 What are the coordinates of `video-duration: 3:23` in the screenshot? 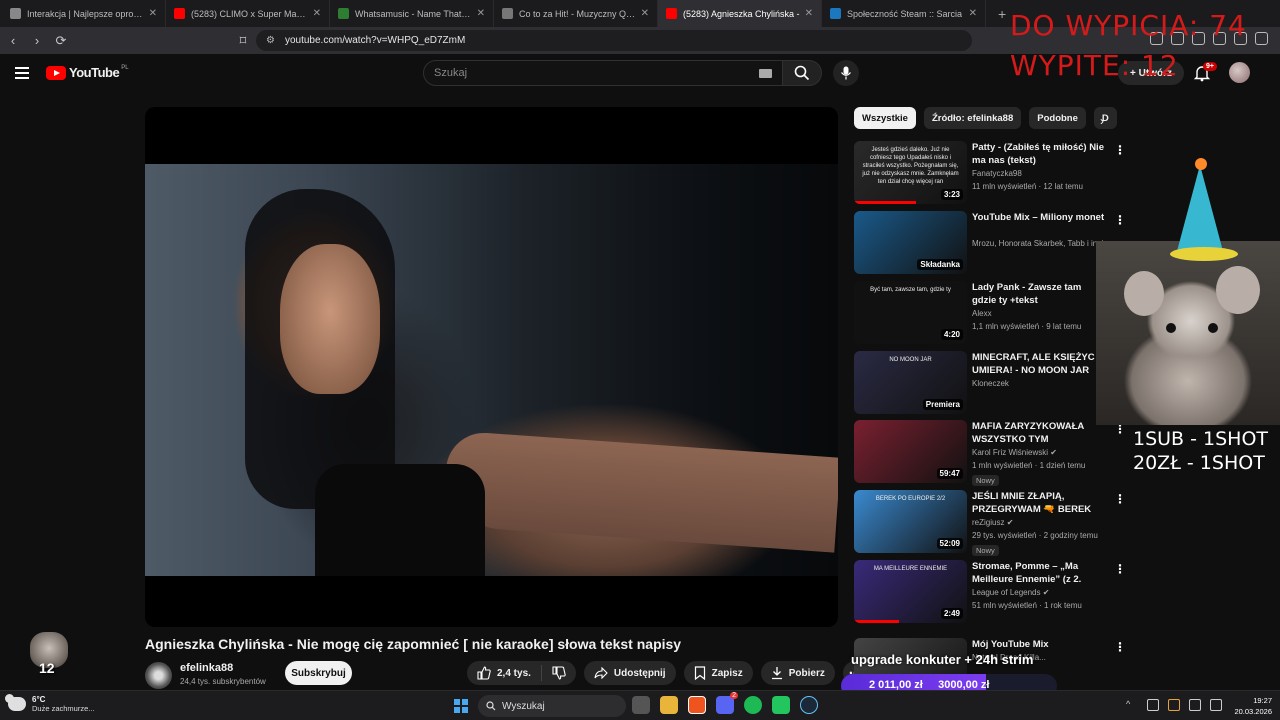 It's located at (951, 194).